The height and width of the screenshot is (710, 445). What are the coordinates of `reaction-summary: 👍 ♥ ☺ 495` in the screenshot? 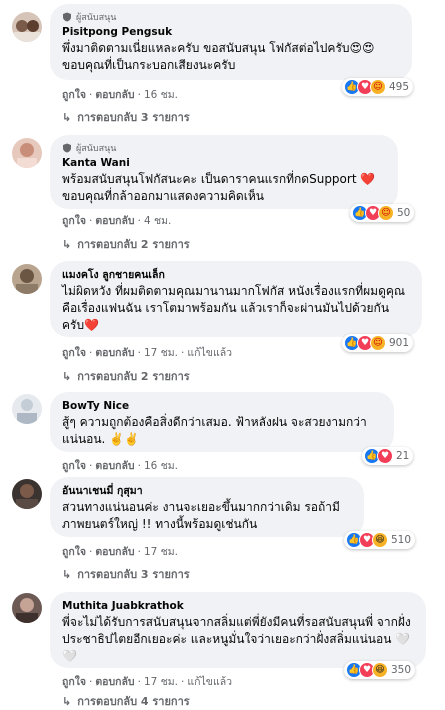 It's located at (378, 87).